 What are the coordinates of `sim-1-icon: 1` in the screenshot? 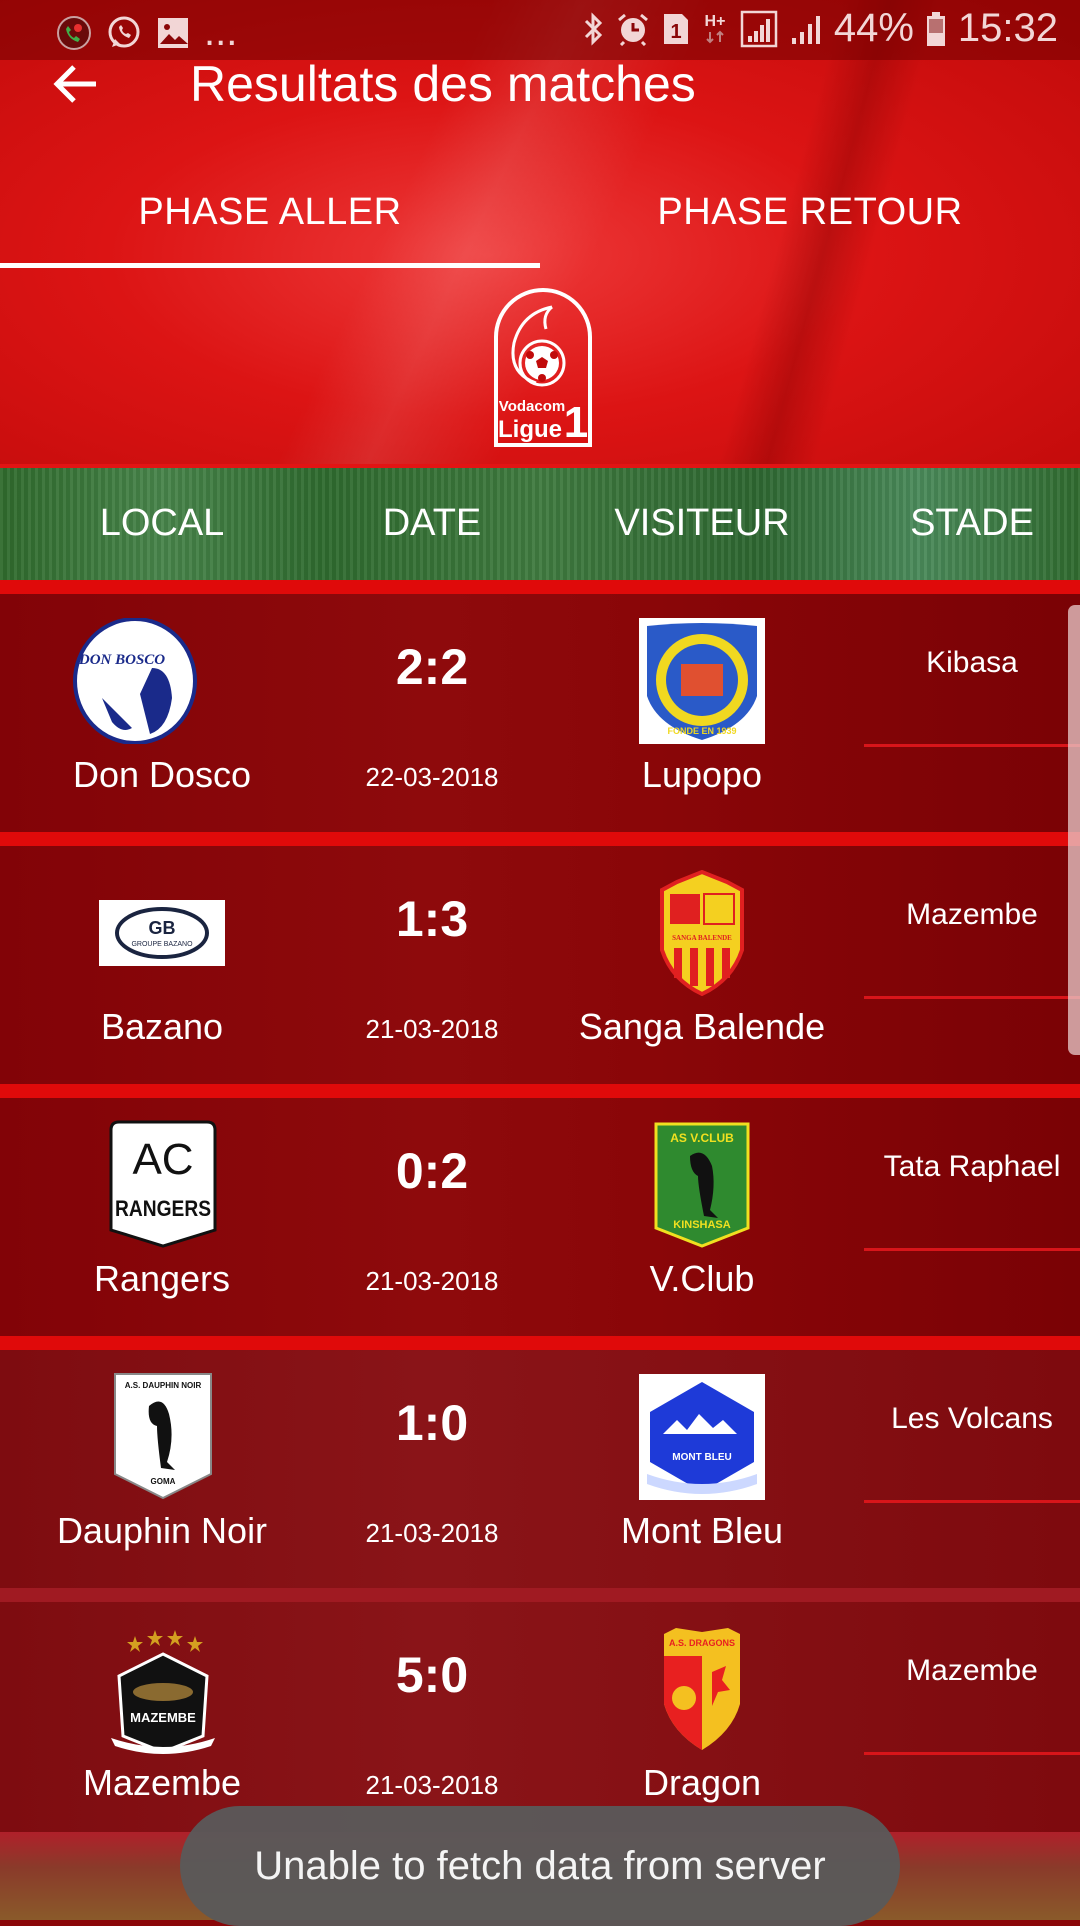 It's located at (676, 29).